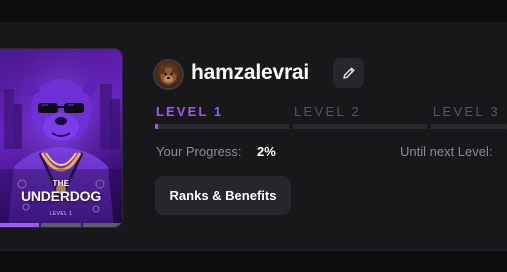  What do you see at coordinates (61, 196) in the screenshot?
I see `rank-card-title: UNDERDOG` at bounding box center [61, 196].